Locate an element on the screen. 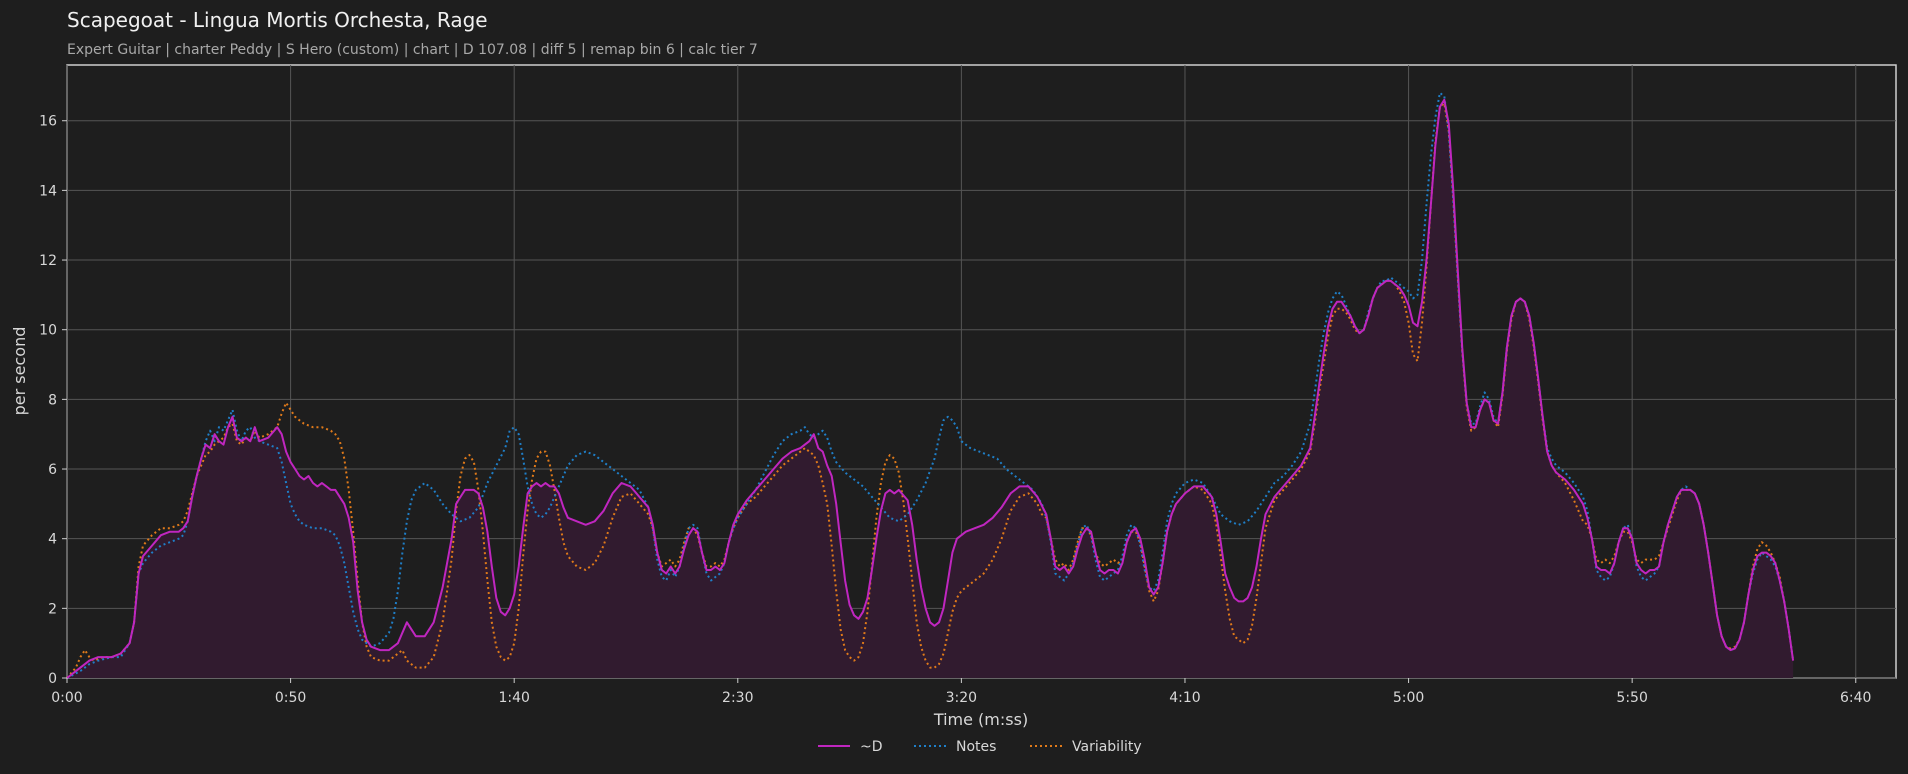  y-tick-label: 10 is located at coordinates (48, 331).